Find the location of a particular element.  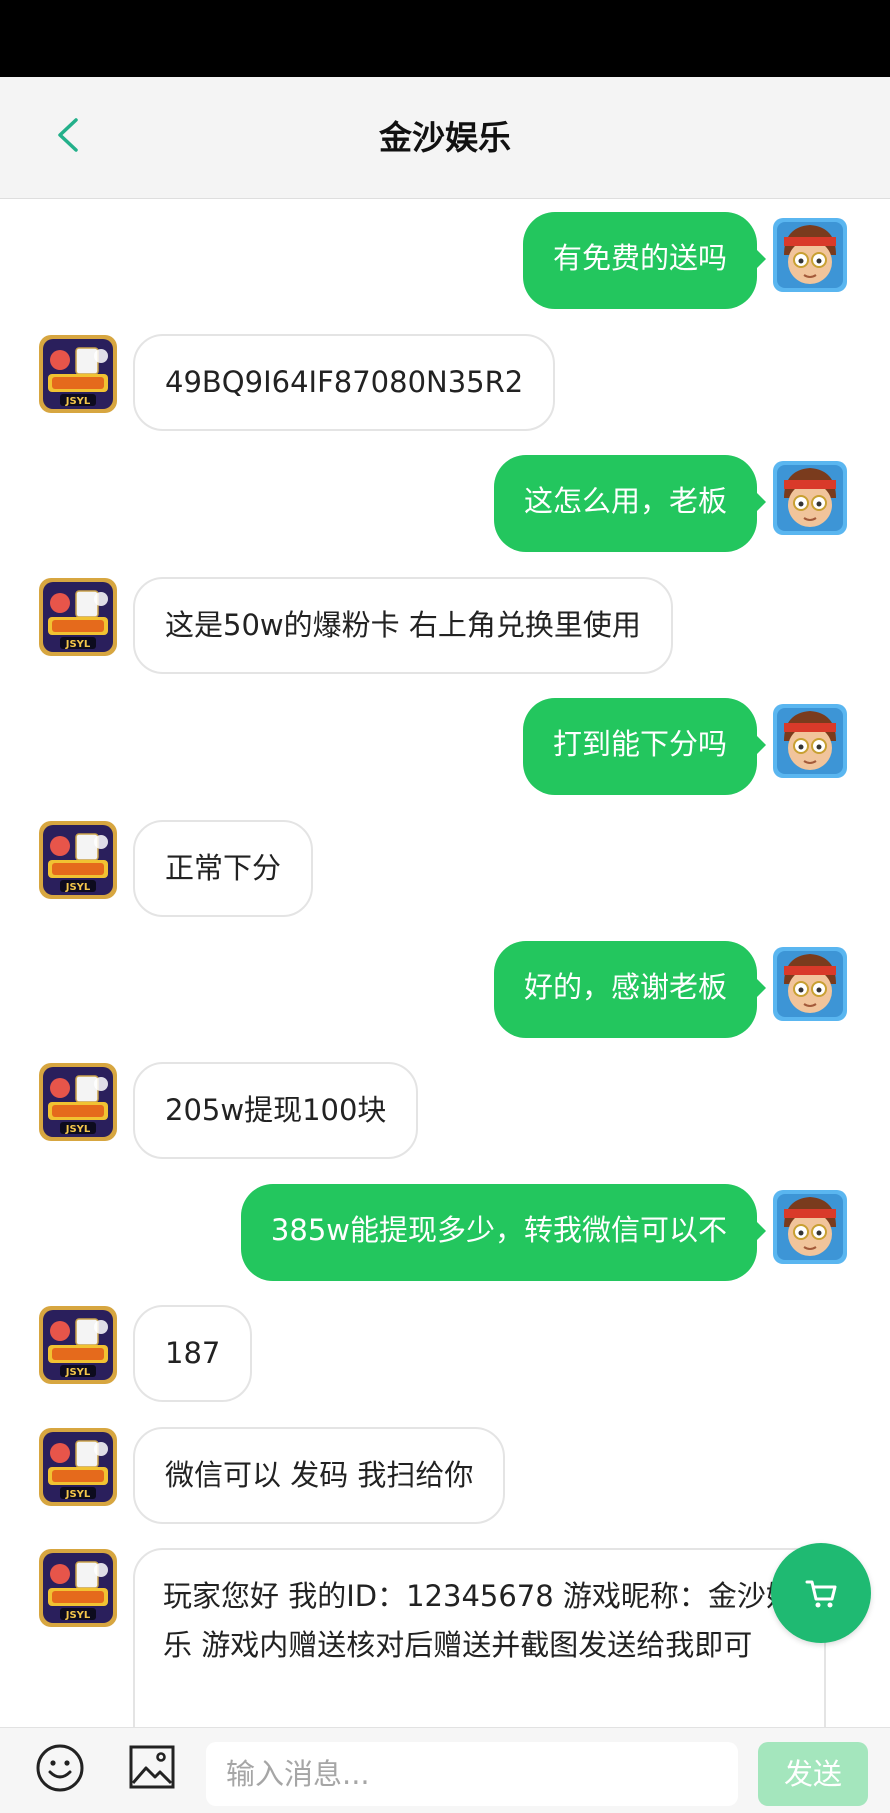

outgoing-message-bubble: 好的，感谢老板 is located at coordinates (630, 989).